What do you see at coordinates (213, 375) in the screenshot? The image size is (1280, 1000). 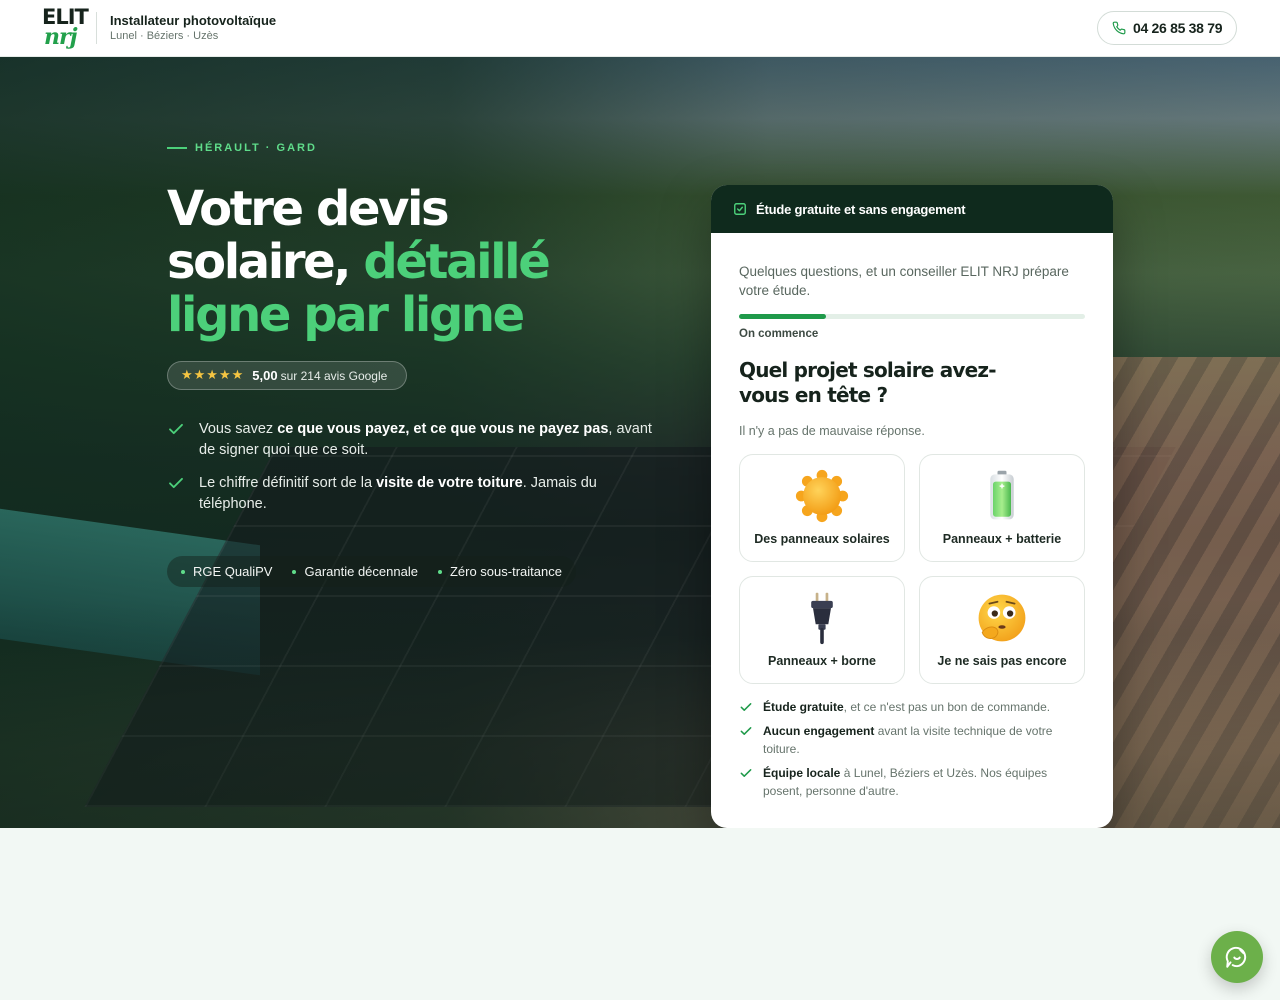 I see `star-rating-icon: ★★★★★` at bounding box center [213, 375].